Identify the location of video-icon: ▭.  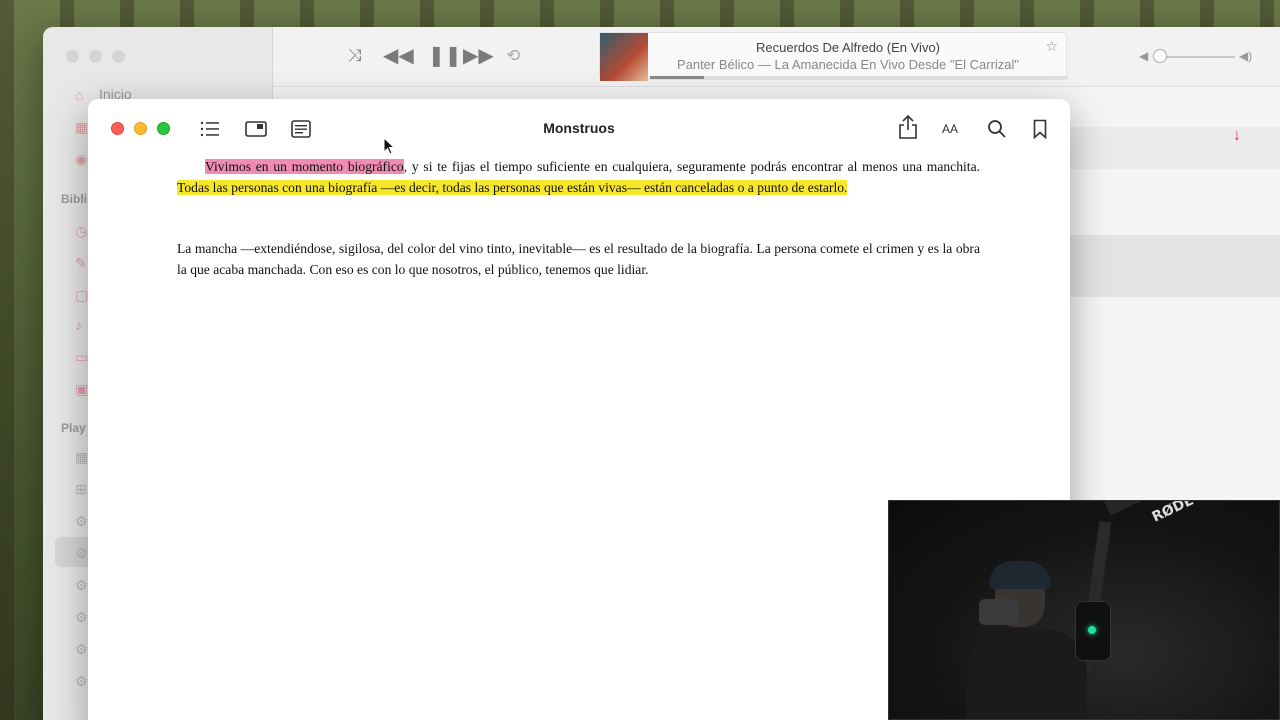
(82, 357).